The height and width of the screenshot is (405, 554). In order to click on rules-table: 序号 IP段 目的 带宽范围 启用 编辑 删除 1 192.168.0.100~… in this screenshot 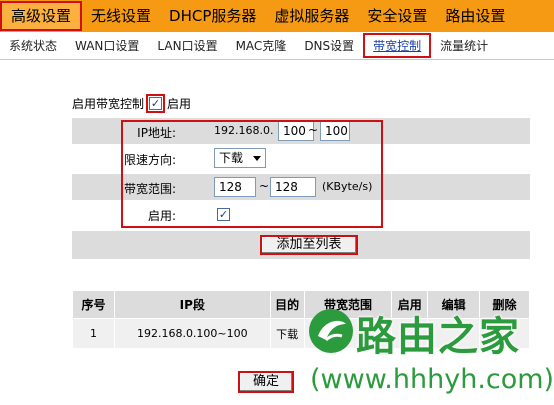, I will do `click(301, 319)`.